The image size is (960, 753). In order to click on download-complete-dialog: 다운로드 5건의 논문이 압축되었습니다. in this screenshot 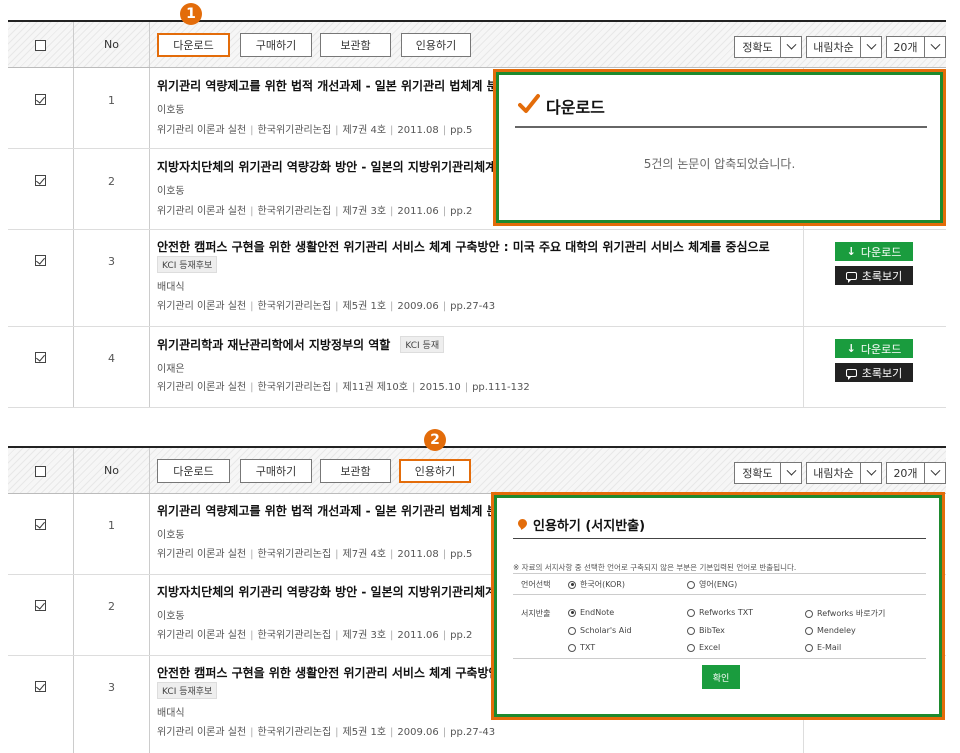, I will do `click(719, 147)`.